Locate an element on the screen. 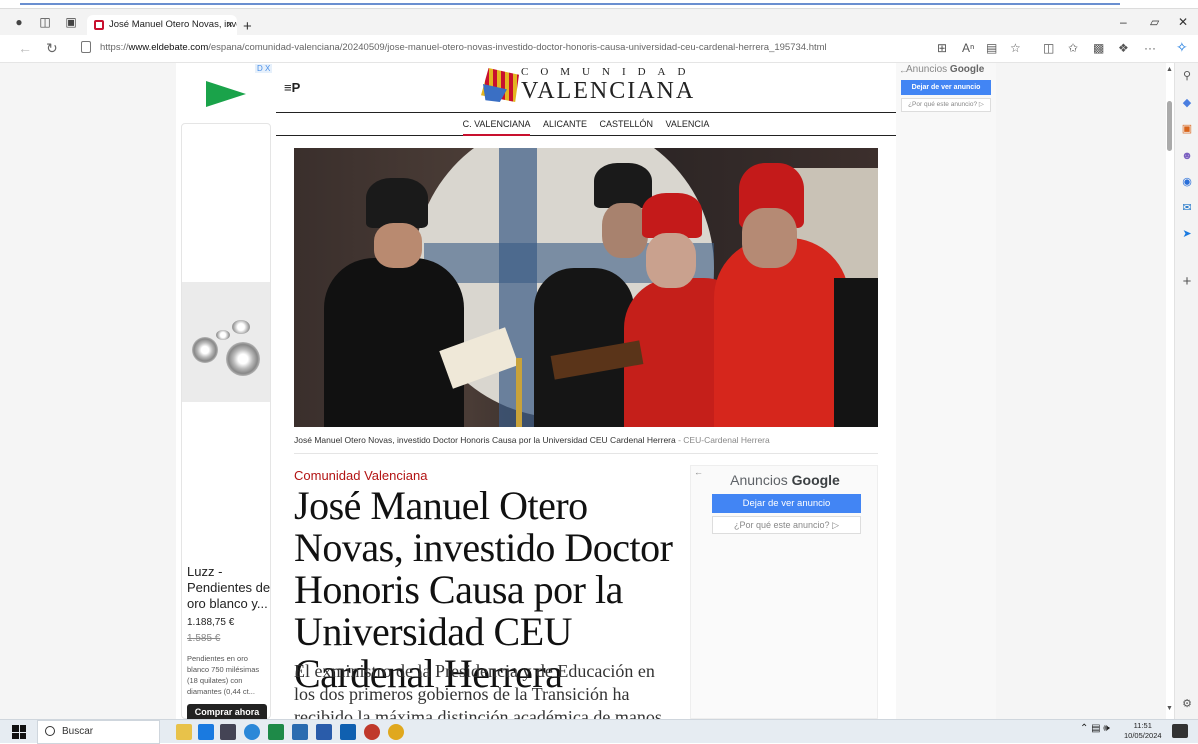  taskbar-app-powerpoint-icon is located at coordinates (372, 732).